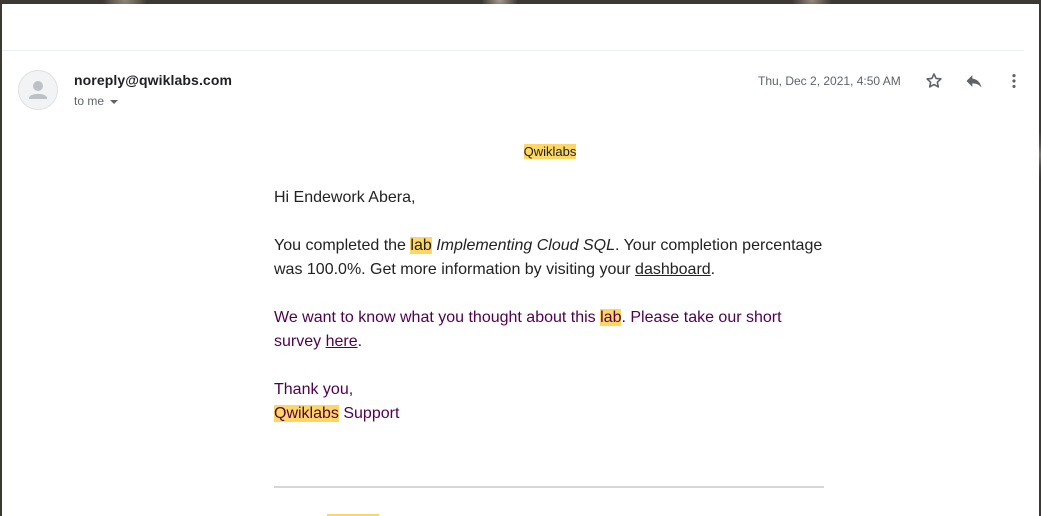  I want to click on star-button, so click(934, 81).